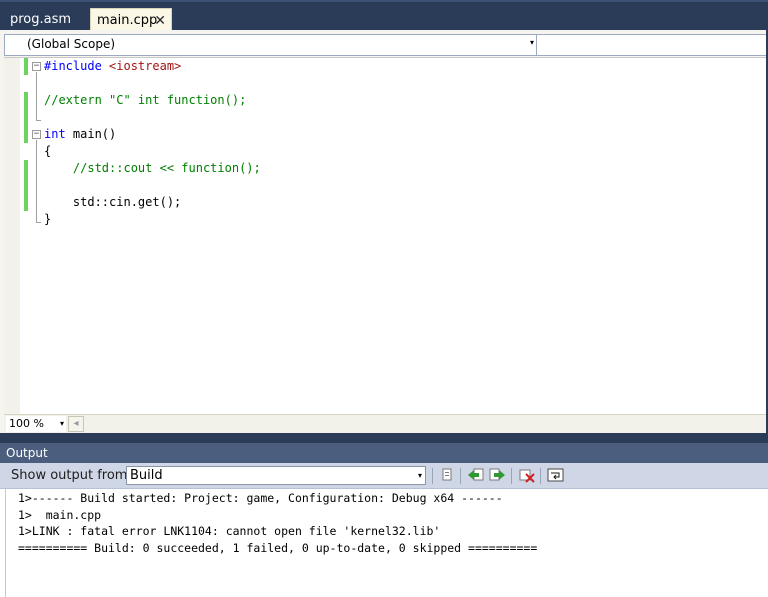 The height and width of the screenshot is (597, 768). I want to click on member-dropdown, so click(652, 45).